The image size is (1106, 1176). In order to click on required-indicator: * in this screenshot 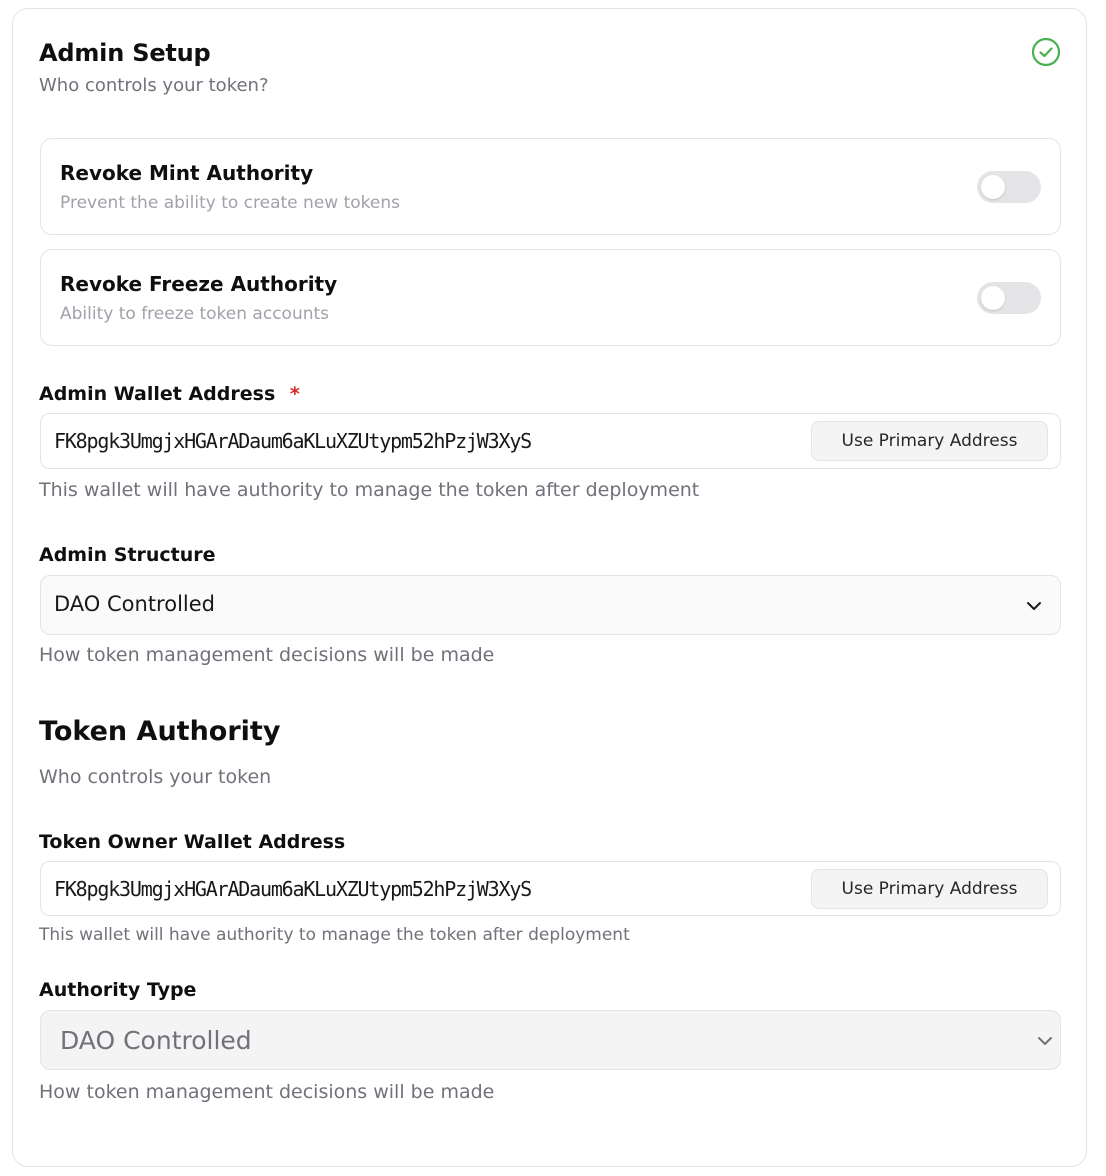, I will do `click(294, 394)`.